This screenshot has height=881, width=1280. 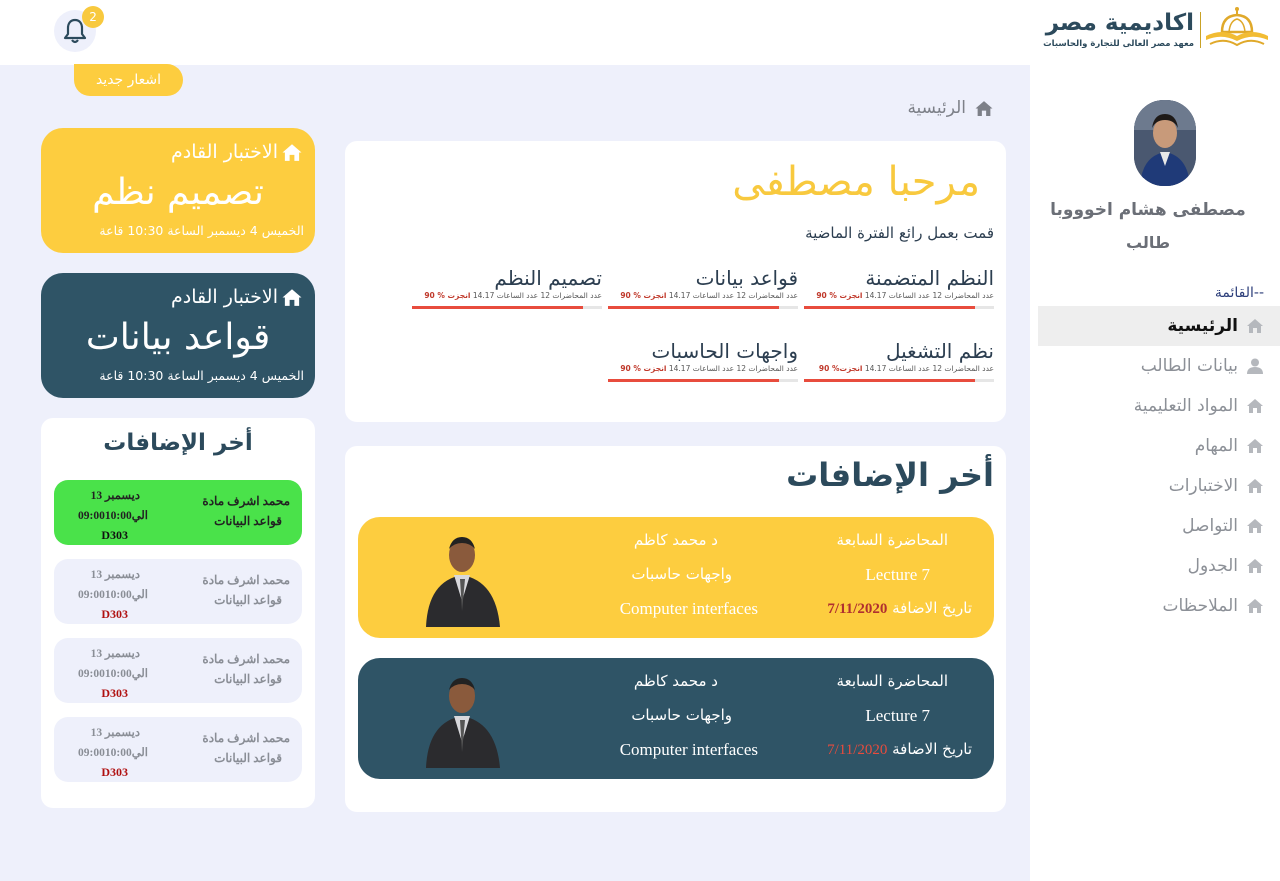 I want to click on notification-count-badge: 2, so click(x=93, y=17).